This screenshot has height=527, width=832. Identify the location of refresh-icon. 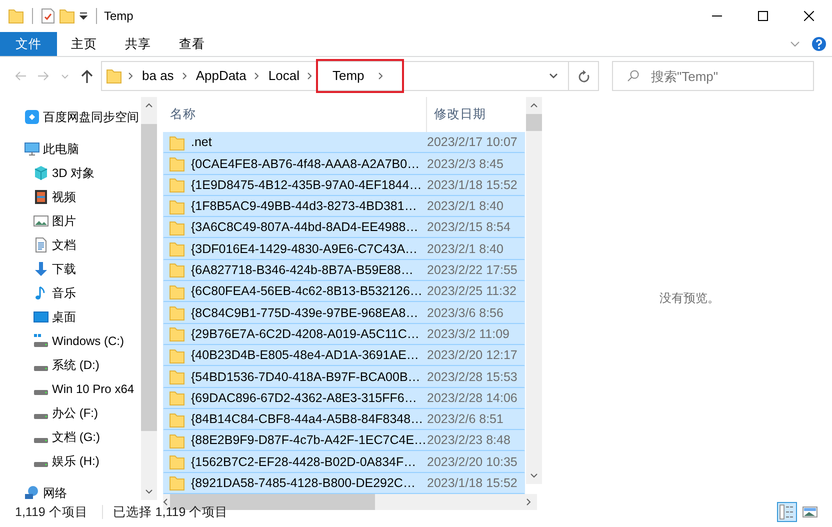
(584, 76).